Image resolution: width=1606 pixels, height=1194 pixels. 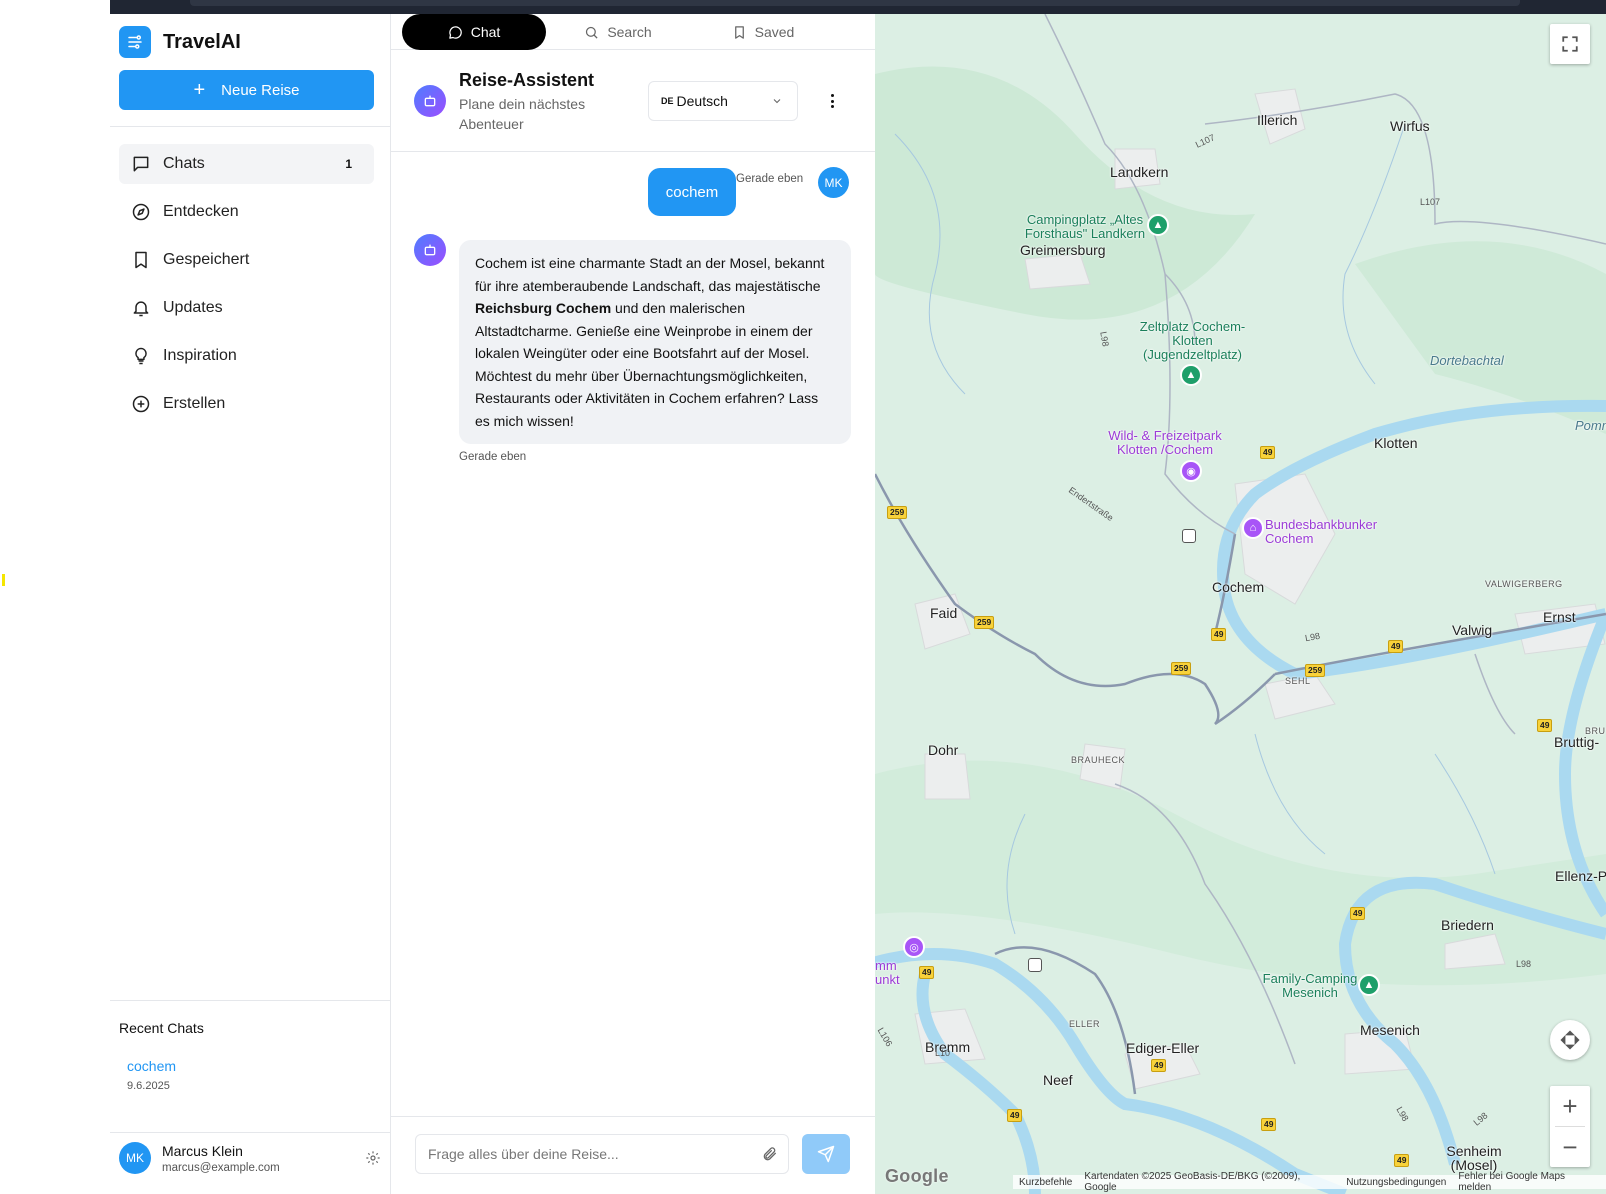 I want to click on recent-chat-item: cochem 9.6.2025, so click(x=151, y=1075).